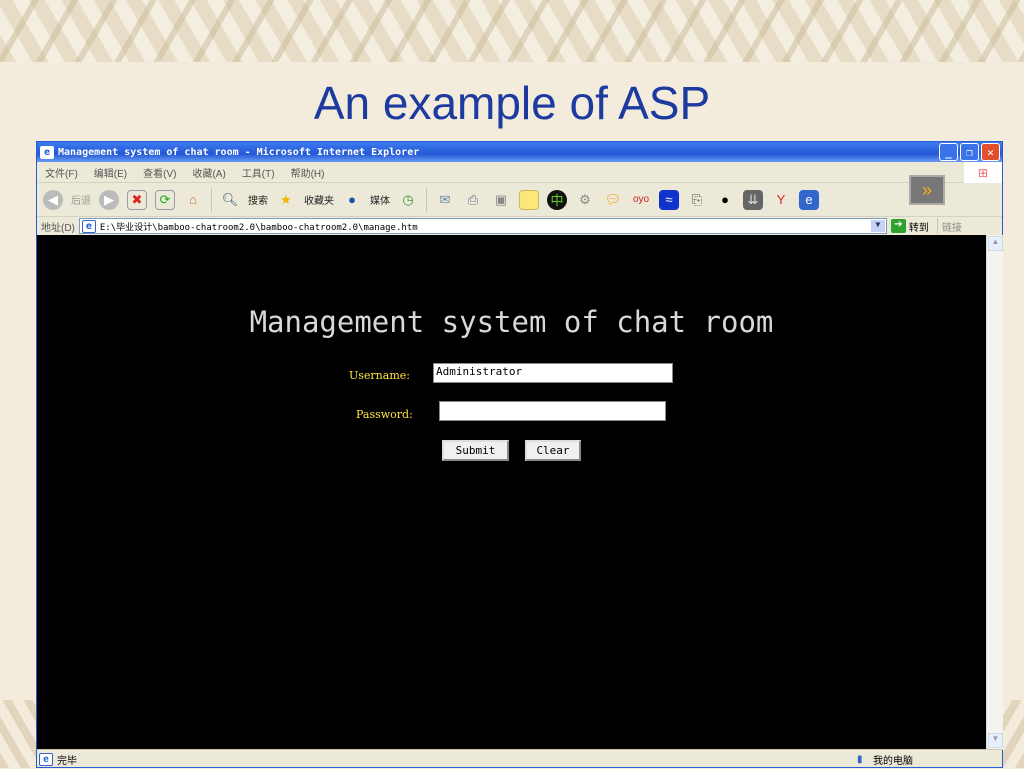  I want to click on clear-button: Clear, so click(553, 450).